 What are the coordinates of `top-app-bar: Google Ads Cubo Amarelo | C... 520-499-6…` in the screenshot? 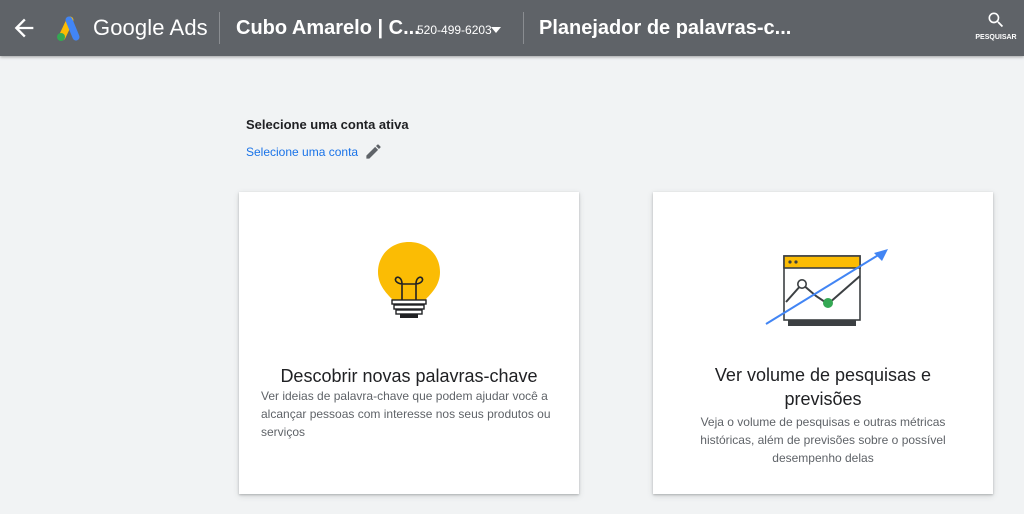 It's located at (512, 28).